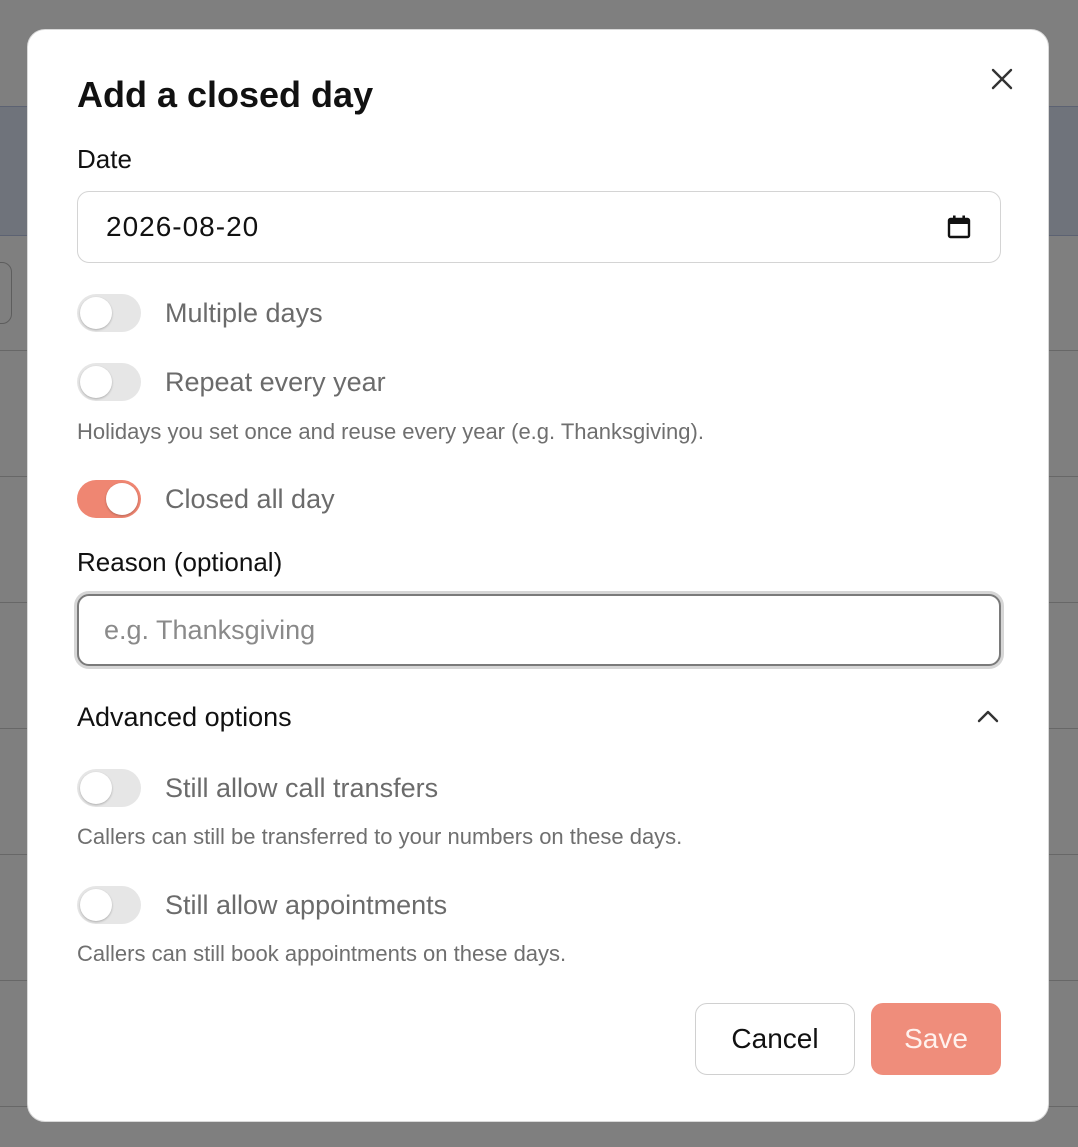 This screenshot has width=1078, height=1147. I want to click on chevron-up-icon, so click(988, 717).